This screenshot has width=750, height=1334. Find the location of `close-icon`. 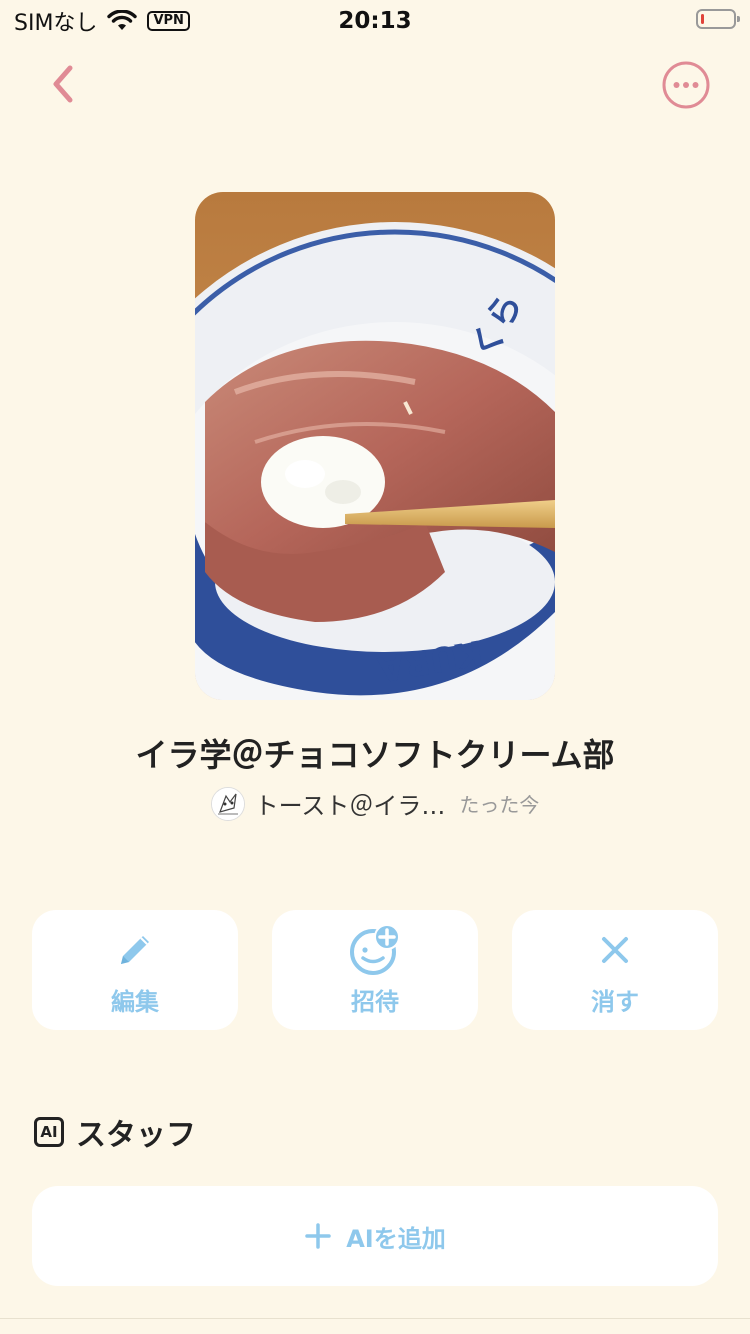

close-icon is located at coordinates (615, 950).